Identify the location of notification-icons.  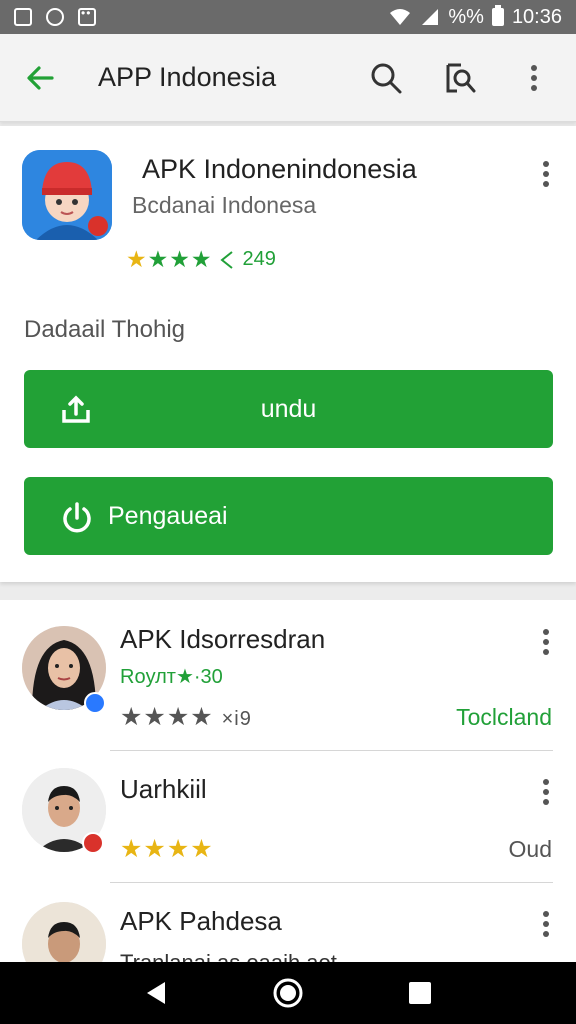
(55, 16).